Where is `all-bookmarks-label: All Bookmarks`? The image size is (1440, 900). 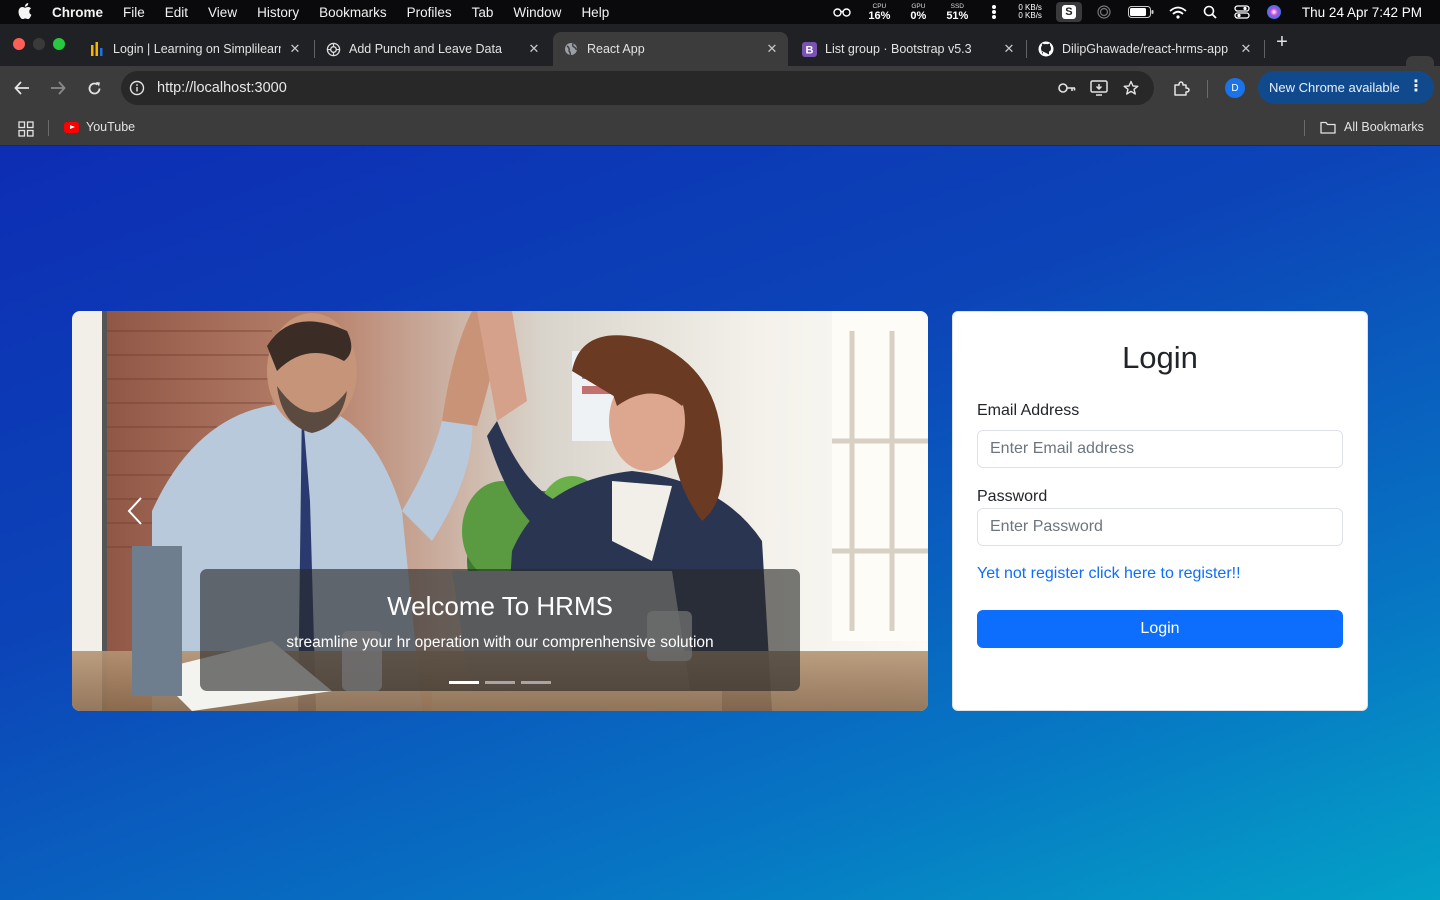
all-bookmarks-label: All Bookmarks is located at coordinates (1384, 127).